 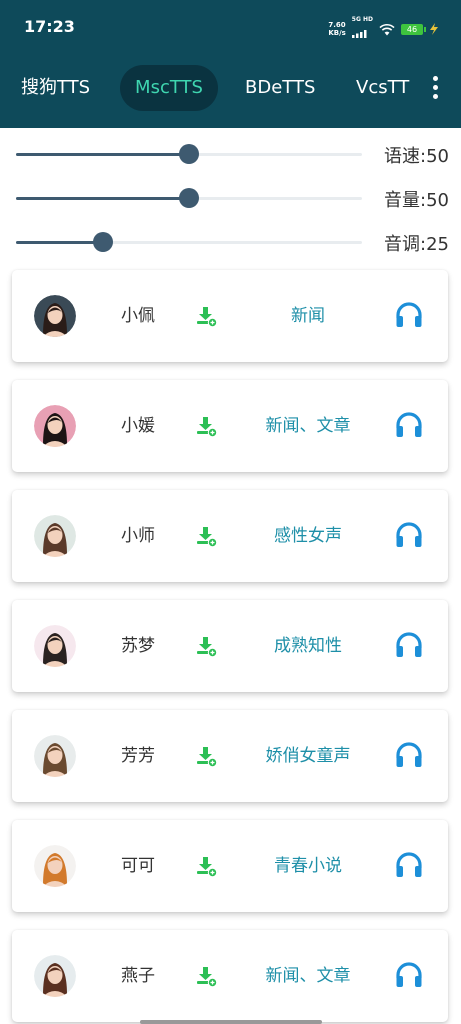 What do you see at coordinates (337, 33) in the screenshot?
I see `network-speed-unit: KB/s` at bounding box center [337, 33].